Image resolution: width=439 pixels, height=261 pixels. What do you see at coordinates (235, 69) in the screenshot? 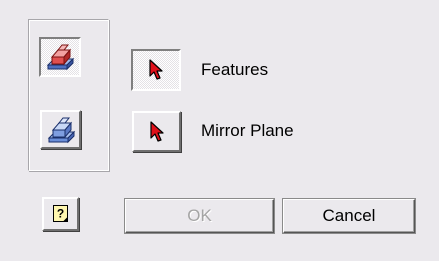
I see `features-label: Features` at bounding box center [235, 69].